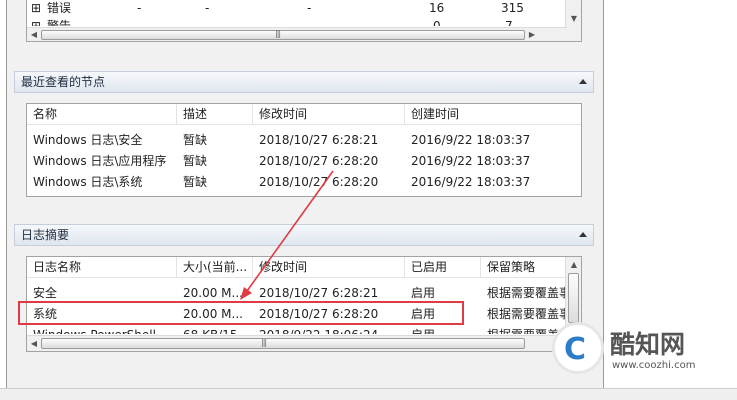  I want to click on watermark-url: www.coozhi.com, so click(654, 365).